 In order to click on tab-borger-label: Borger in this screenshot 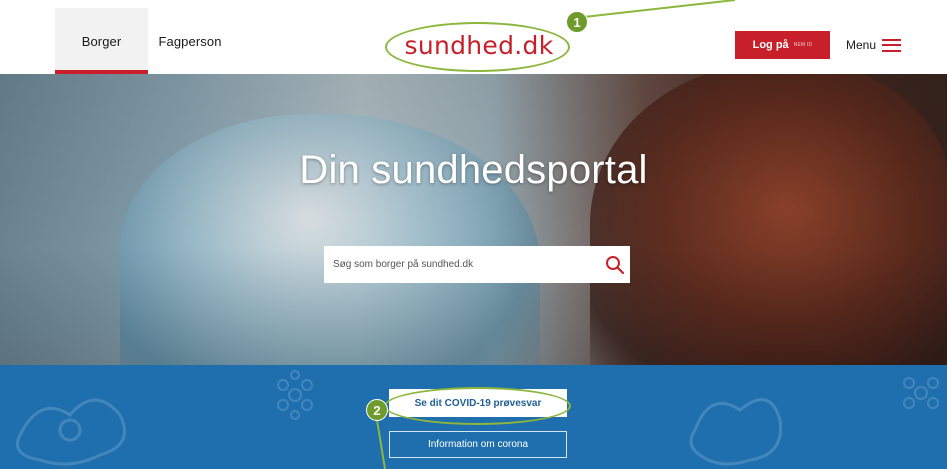, I will do `click(101, 41)`.